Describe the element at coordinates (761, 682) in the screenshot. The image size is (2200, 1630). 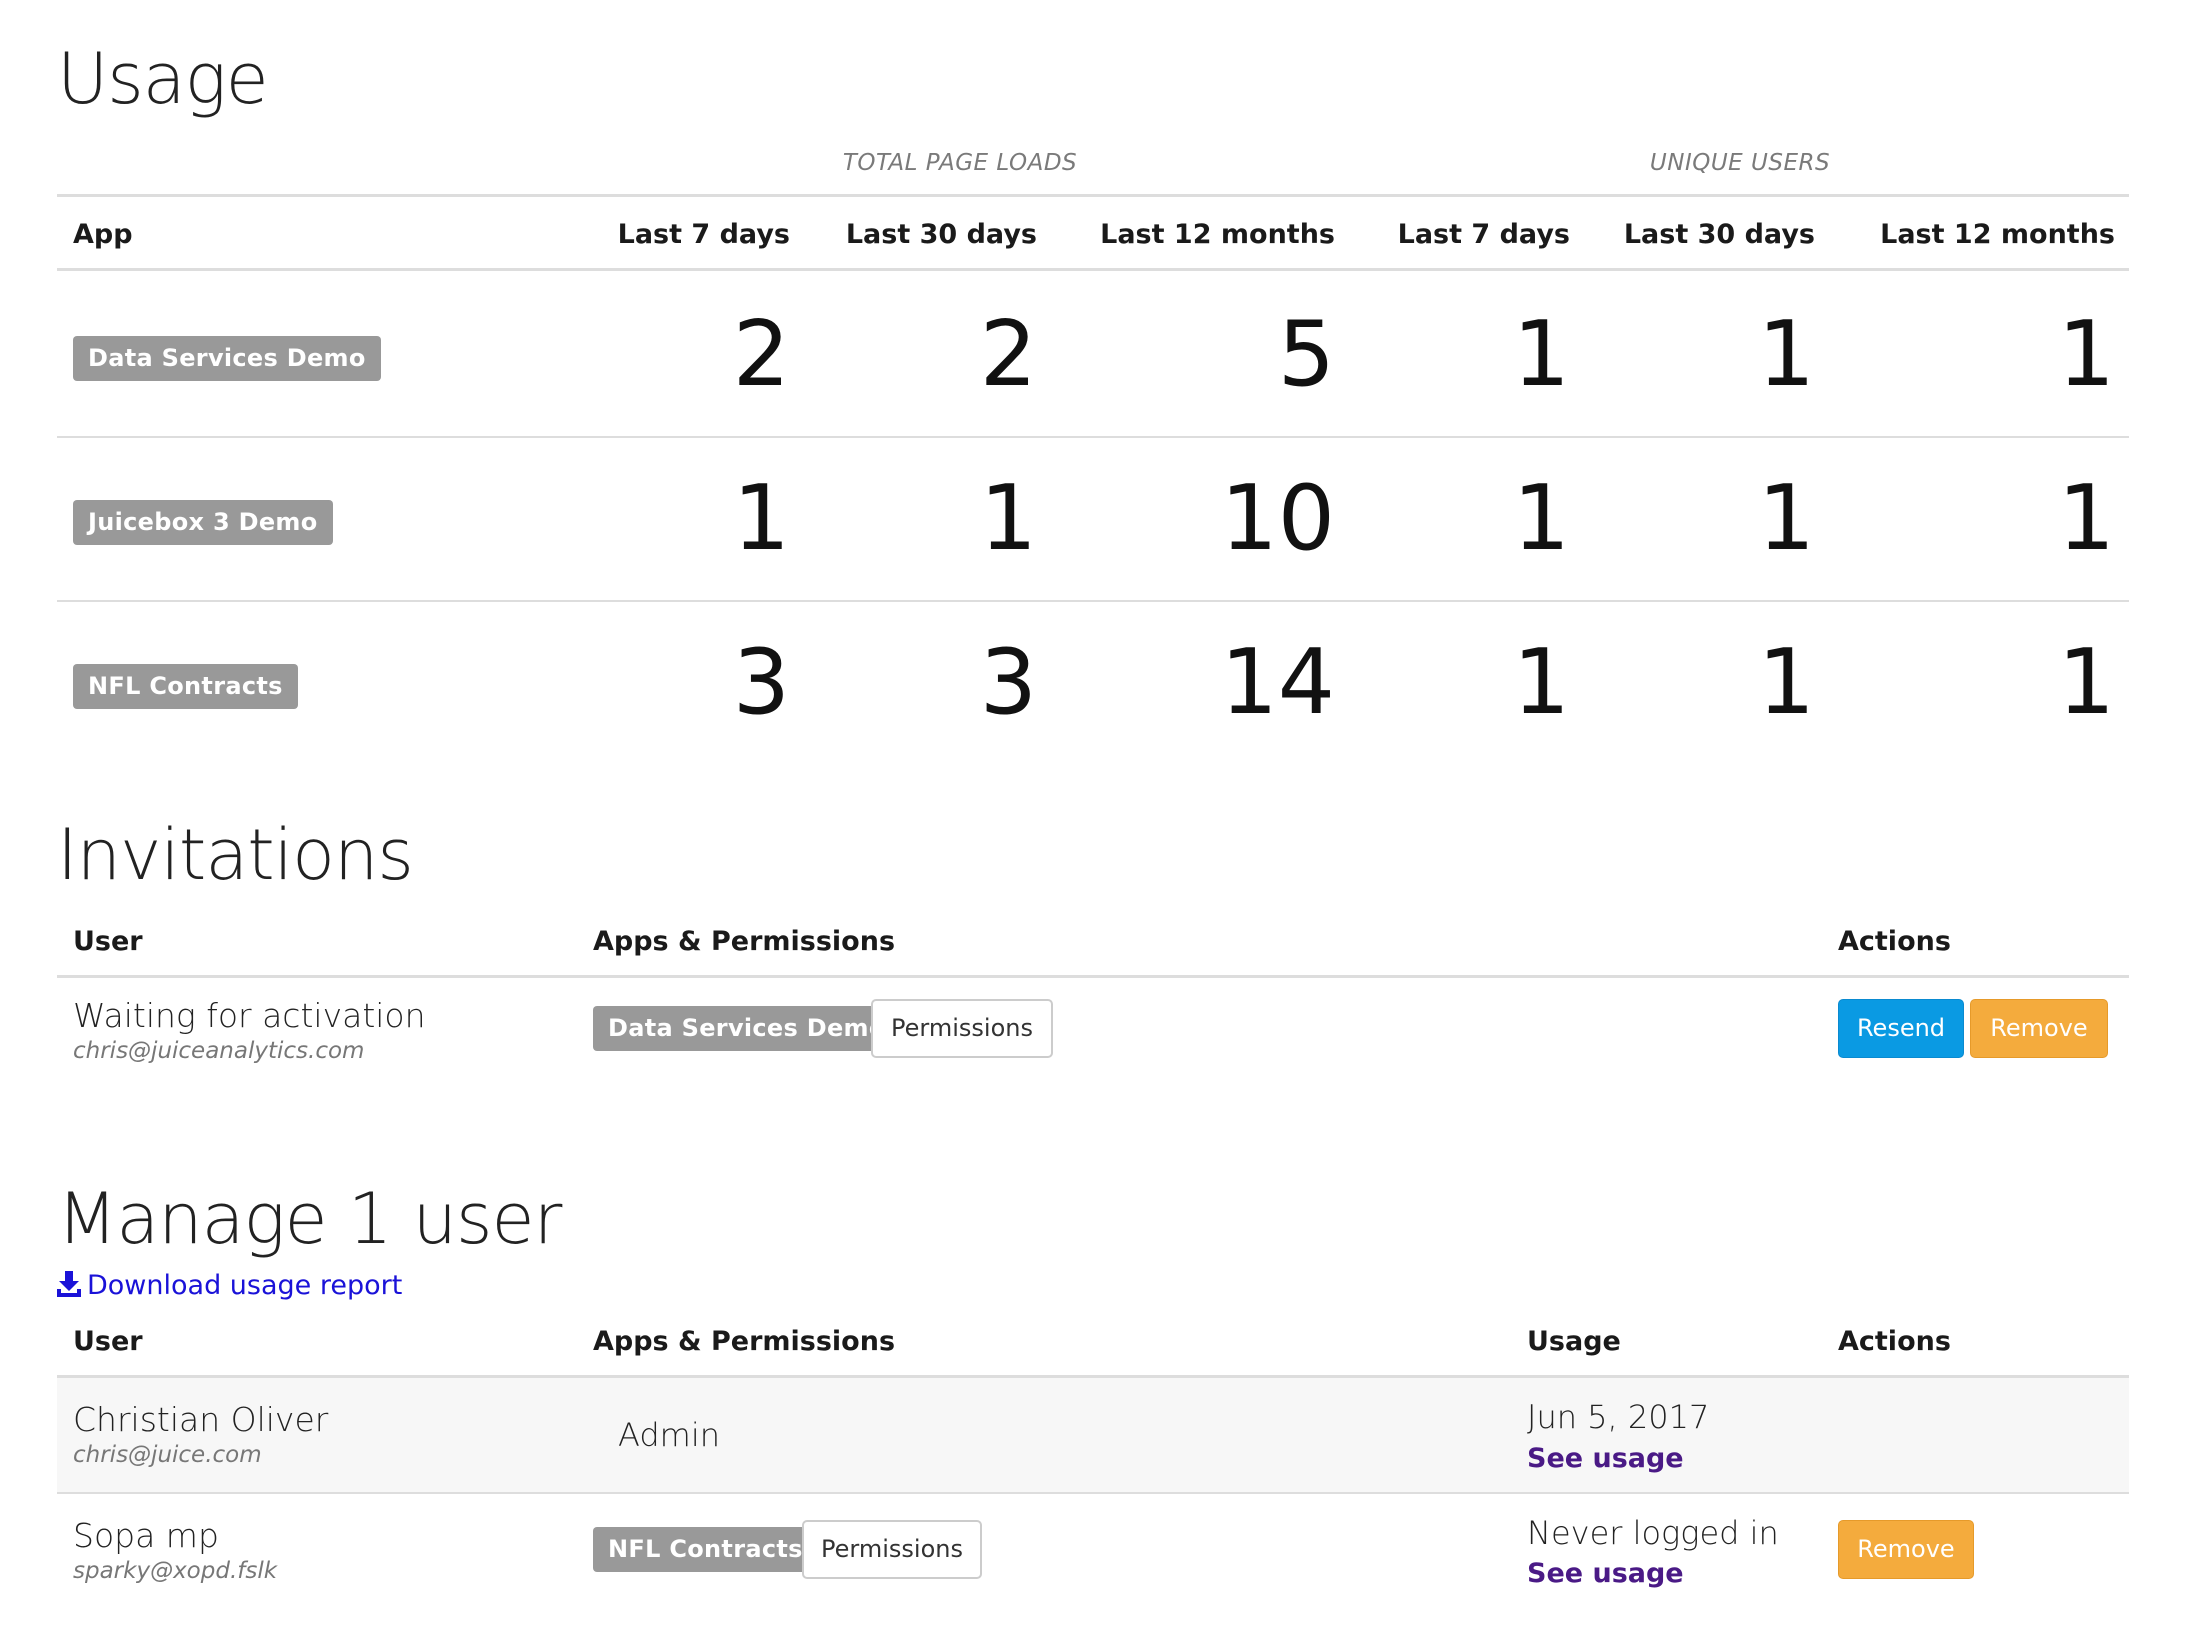
I see `value-page-loads-7d: 3` at that location.